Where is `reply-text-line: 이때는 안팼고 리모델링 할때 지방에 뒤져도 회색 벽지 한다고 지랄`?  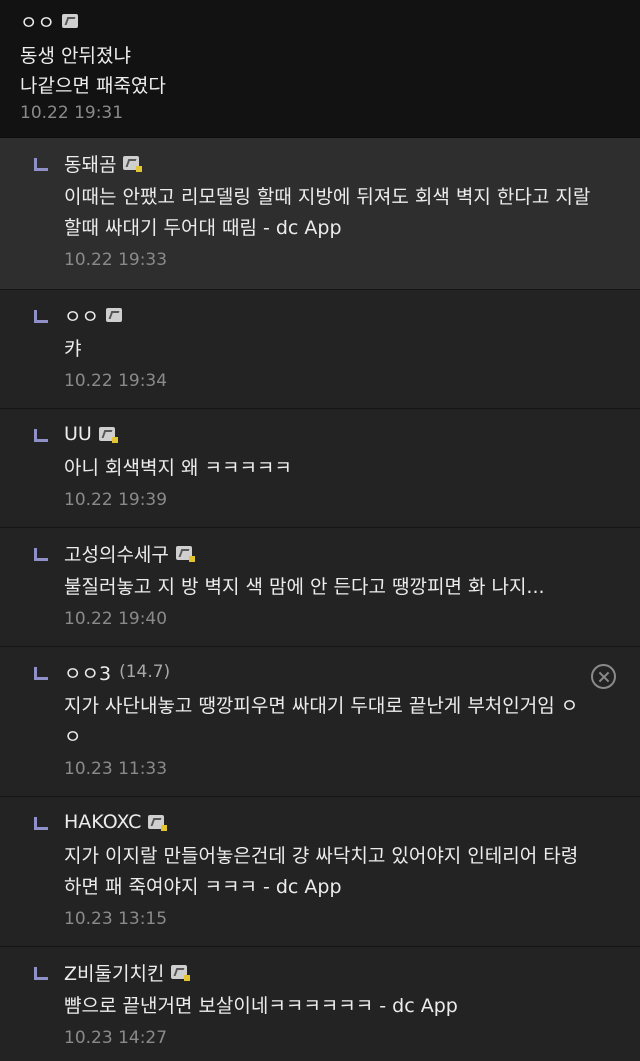 reply-text-line: 이때는 안팼고 리모델링 할때 지방에 뒤져도 회색 벽지 한다고 지랄 is located at coordinates (327, 197).